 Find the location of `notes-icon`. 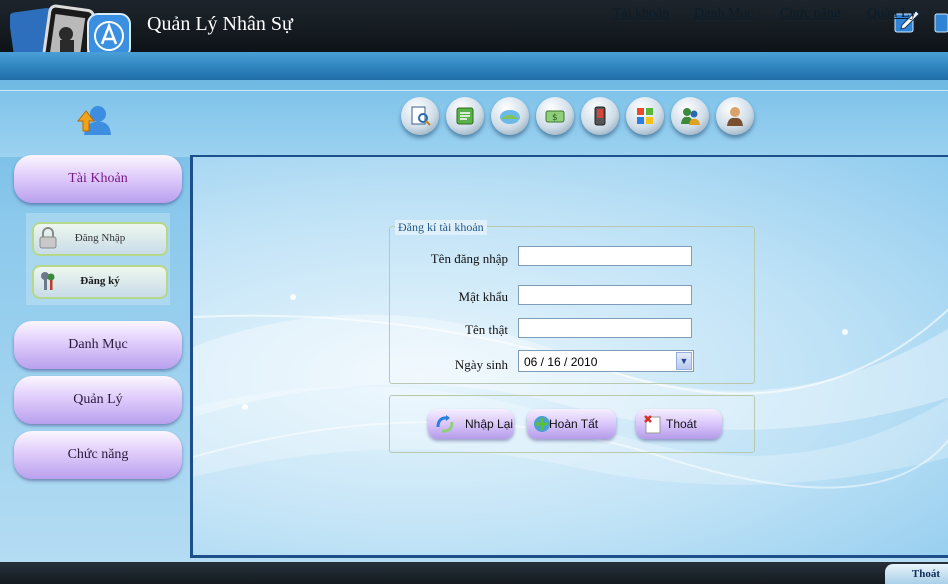

notes-icon is located at coordinates (465, 116).